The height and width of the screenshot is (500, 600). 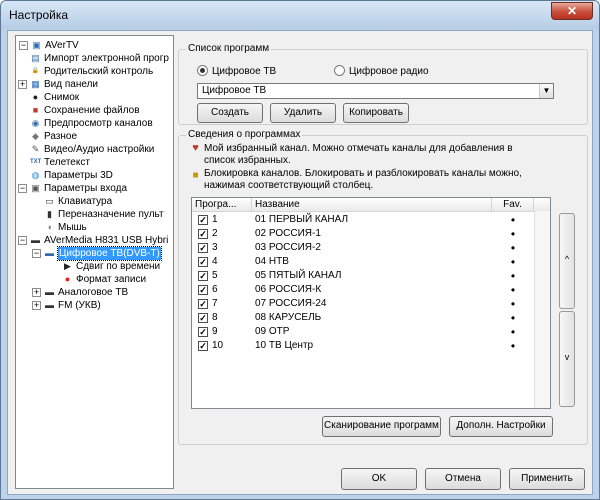 I want to click on cancel-button: Отмена, so click(x=463, y=479).